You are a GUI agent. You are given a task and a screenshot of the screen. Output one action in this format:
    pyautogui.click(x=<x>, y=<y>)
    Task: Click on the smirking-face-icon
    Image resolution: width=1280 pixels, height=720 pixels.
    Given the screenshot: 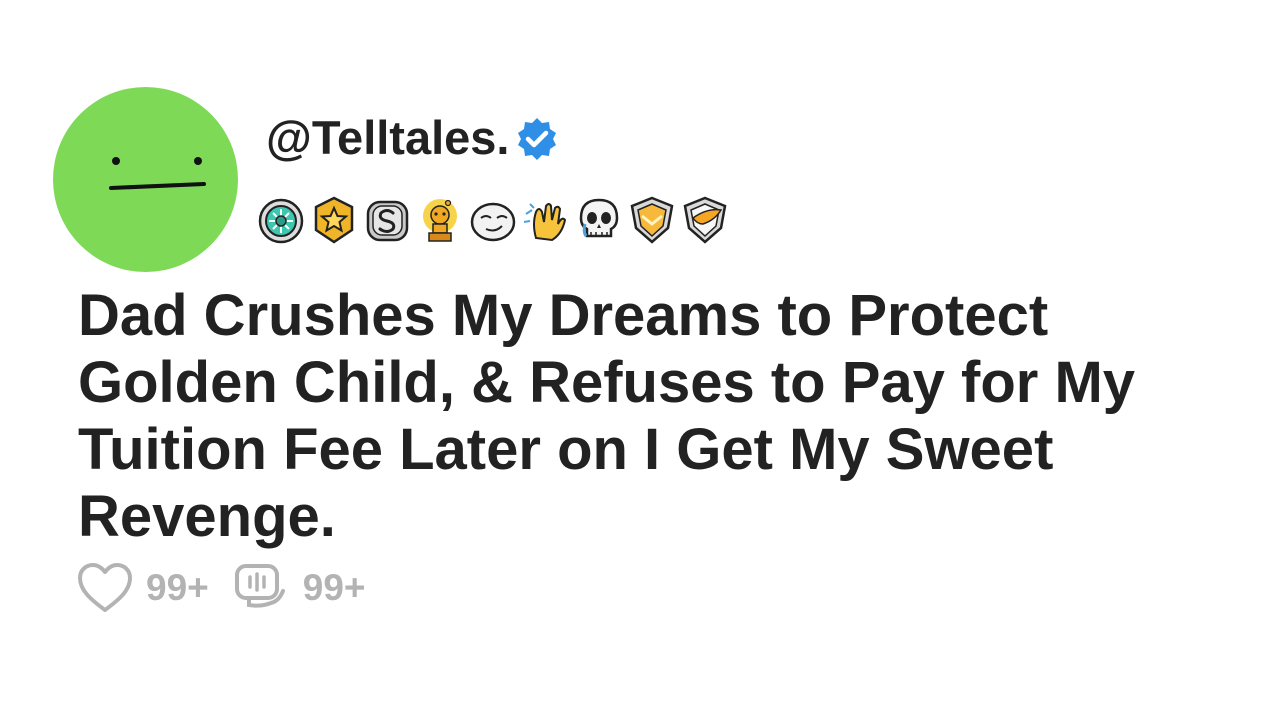 What is the action you would take?
    pyautogui.click(x=493, y=220)
    